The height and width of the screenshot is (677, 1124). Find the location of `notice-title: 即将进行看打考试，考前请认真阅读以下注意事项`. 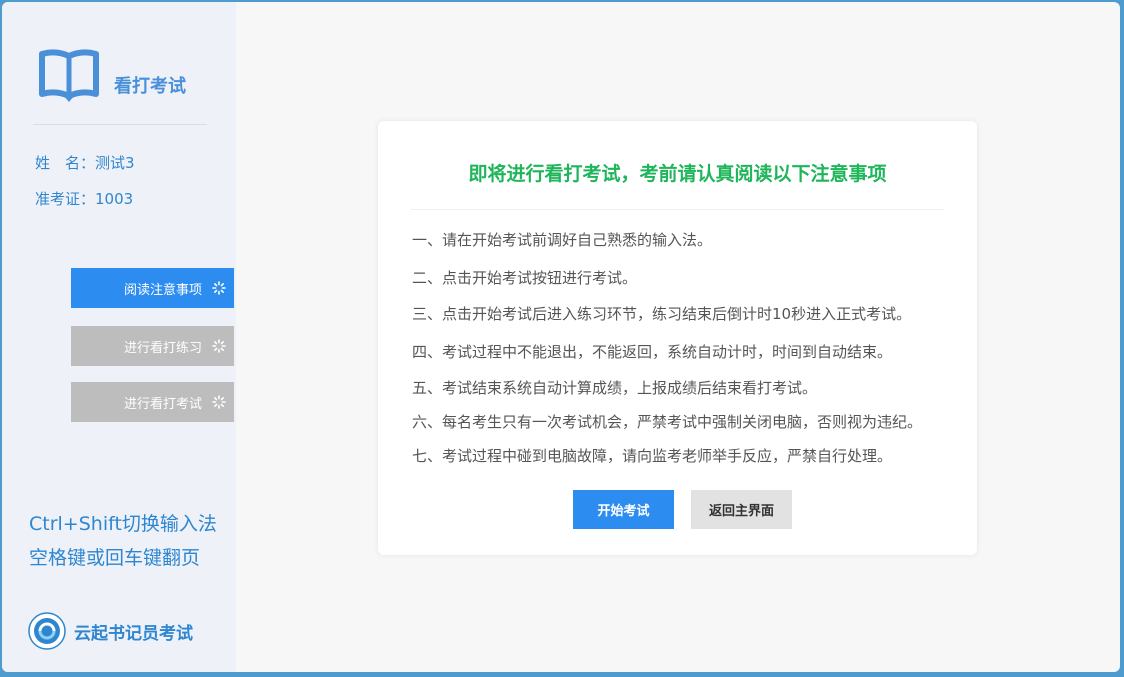

notice-title: 即将进行看打考试，考前请认真阅读以下注意事项 is located at coordinates (677, 174).